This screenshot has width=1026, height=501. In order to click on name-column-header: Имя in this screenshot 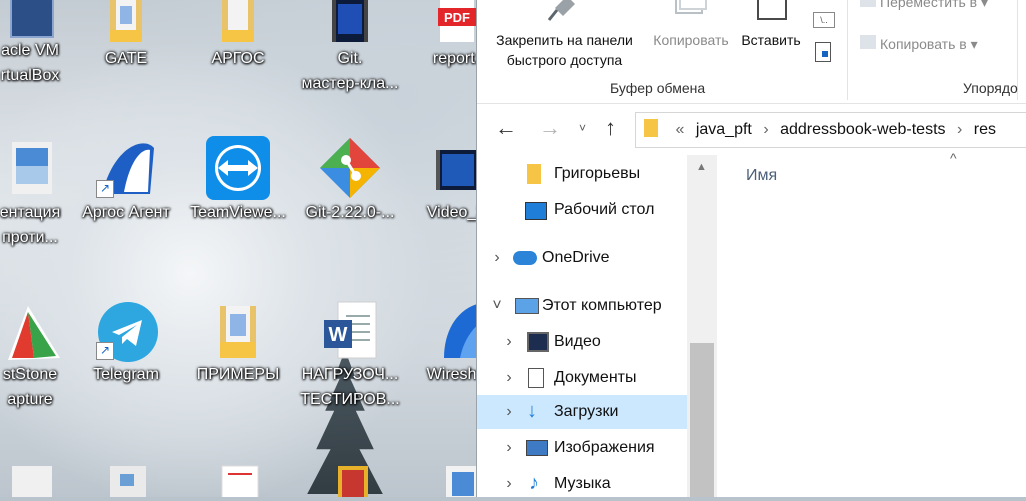, I will do `click(761, 176)`.